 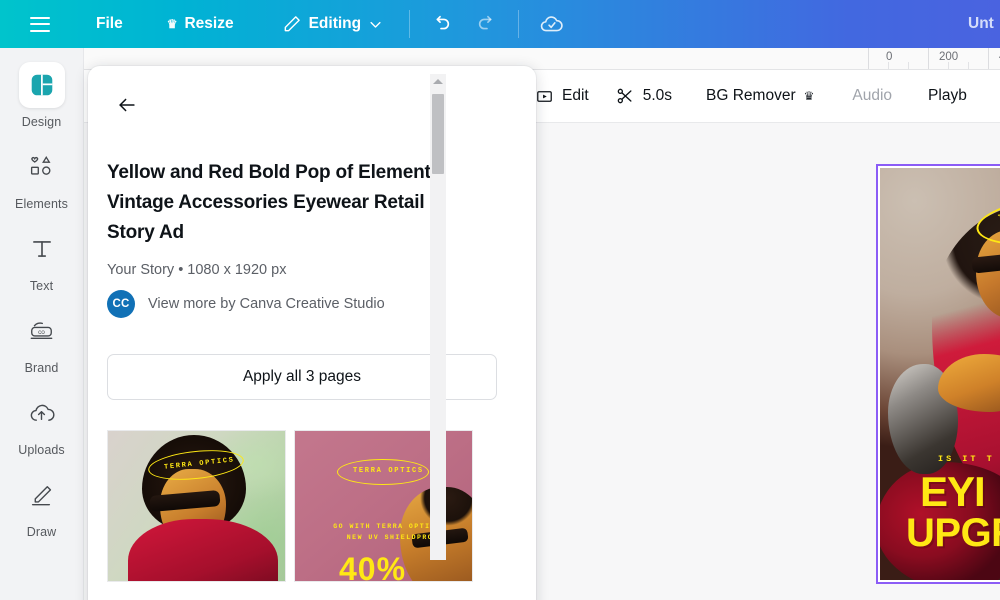 I want to click on save-status-button, so click(x=552, y=24).